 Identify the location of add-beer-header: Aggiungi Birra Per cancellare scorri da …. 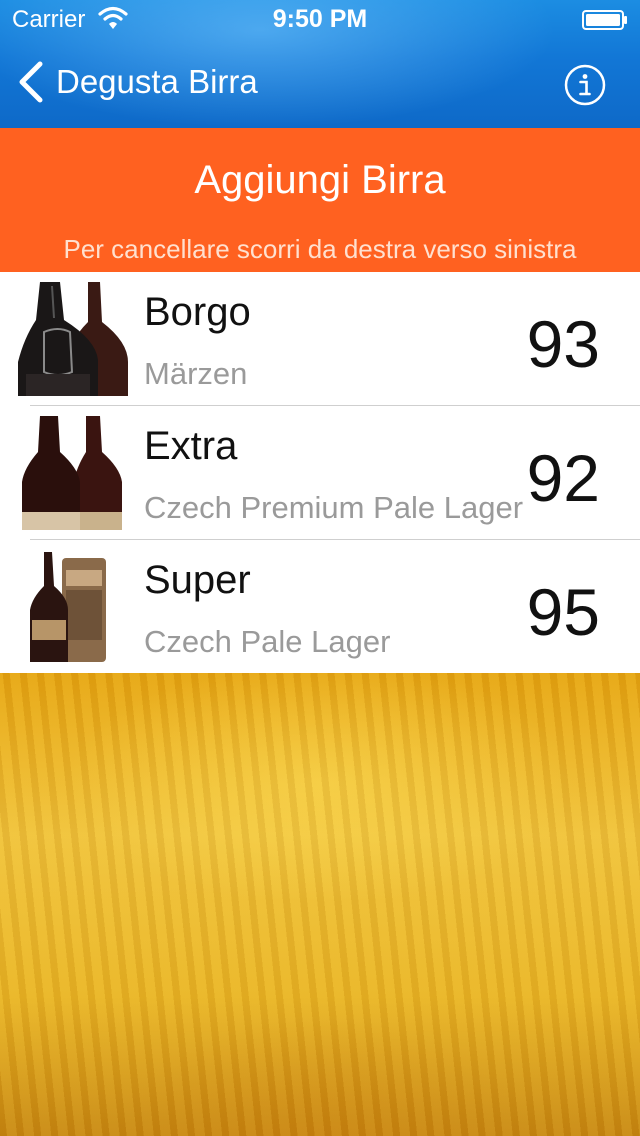
(320, 200).